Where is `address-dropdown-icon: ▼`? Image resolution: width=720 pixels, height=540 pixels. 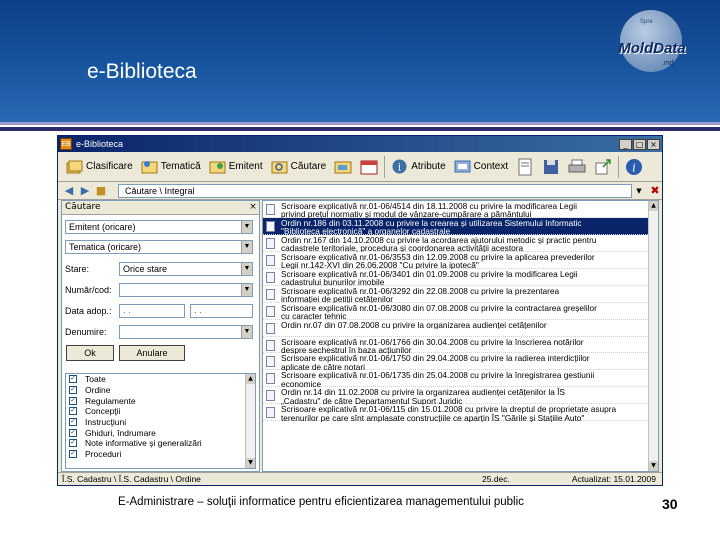 address-dropdown-icon: ▼ is located at coordinates (639, 191).